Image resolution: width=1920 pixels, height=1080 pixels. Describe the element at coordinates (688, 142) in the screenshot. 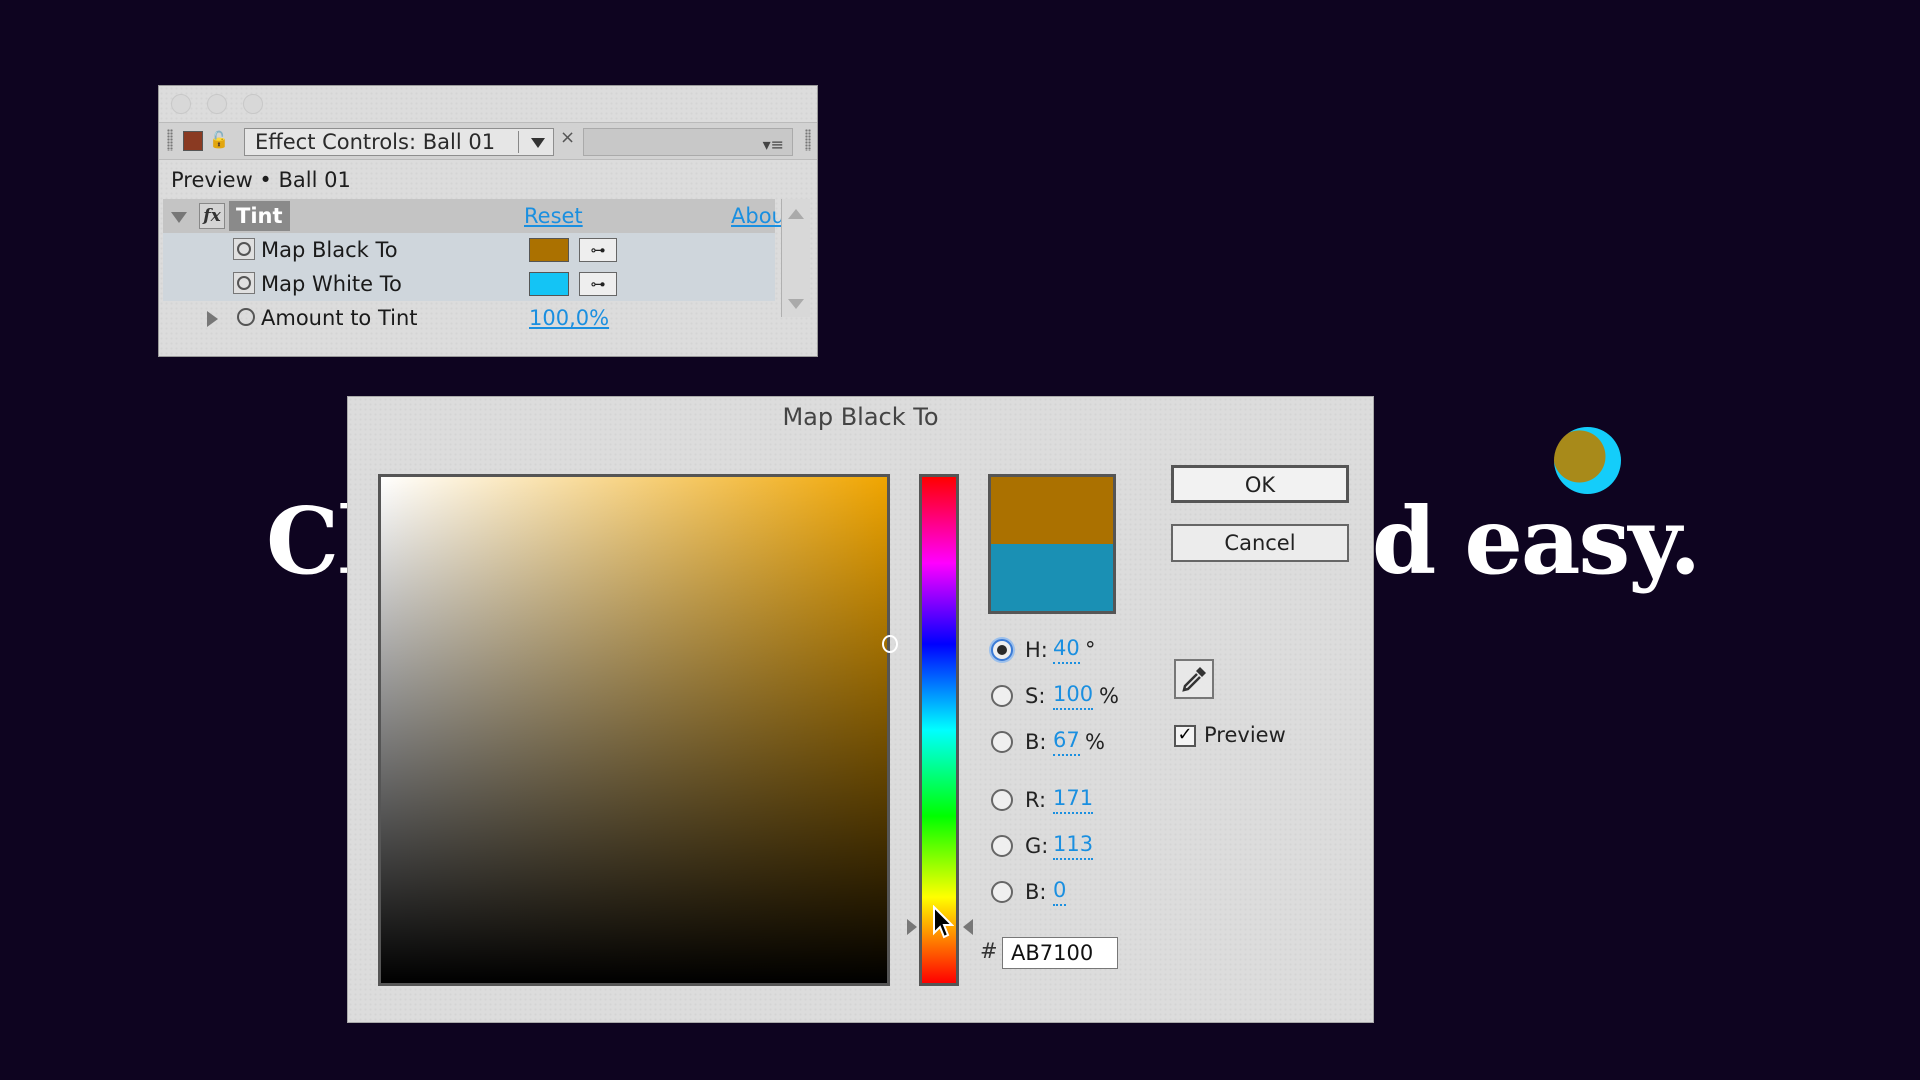

I see `tab-empty-area: ▾≡` at that location.